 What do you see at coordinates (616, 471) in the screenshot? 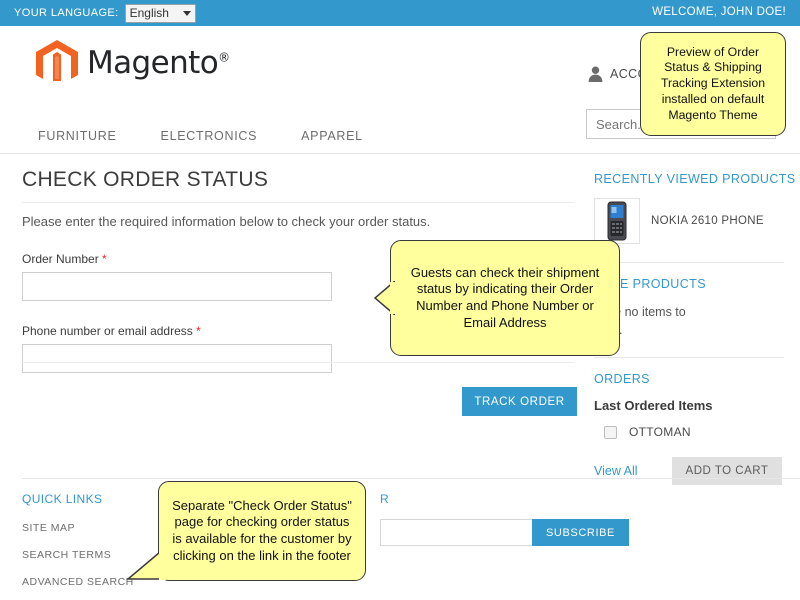
I see `view-all-link: View All` at bounding box center [616, 471].